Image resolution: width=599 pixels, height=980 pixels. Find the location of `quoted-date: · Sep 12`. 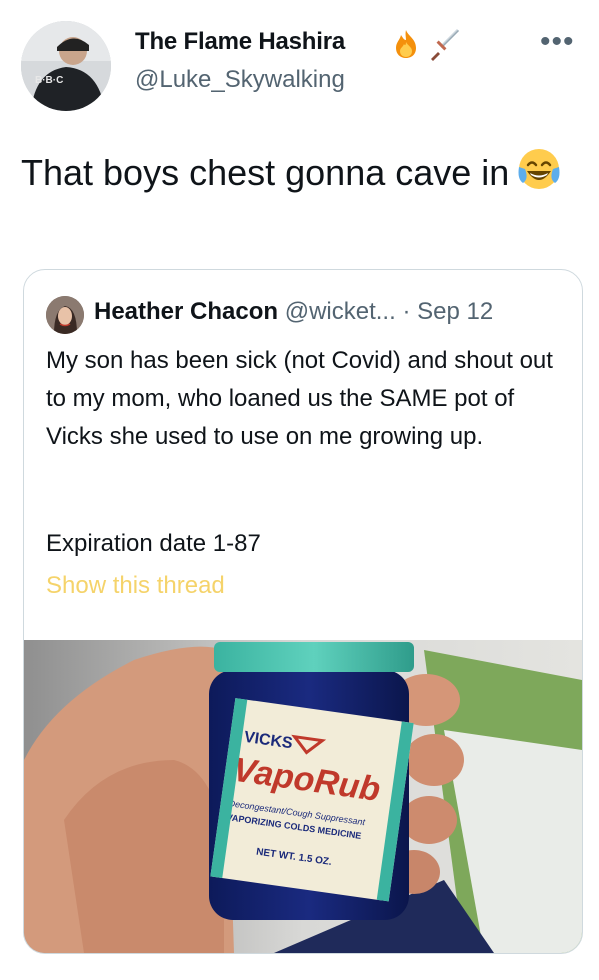

quoted-date: · Sep 12 is located at coordinates (447, 311).